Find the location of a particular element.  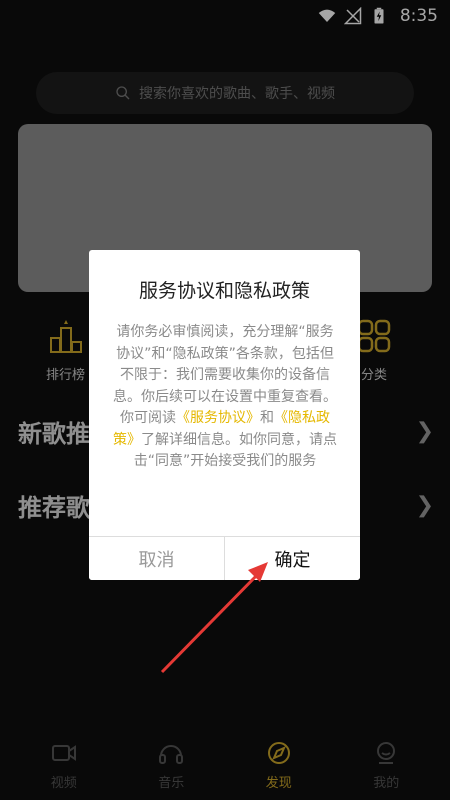

dialog-text: 和 is located at coordinates (267, 418).